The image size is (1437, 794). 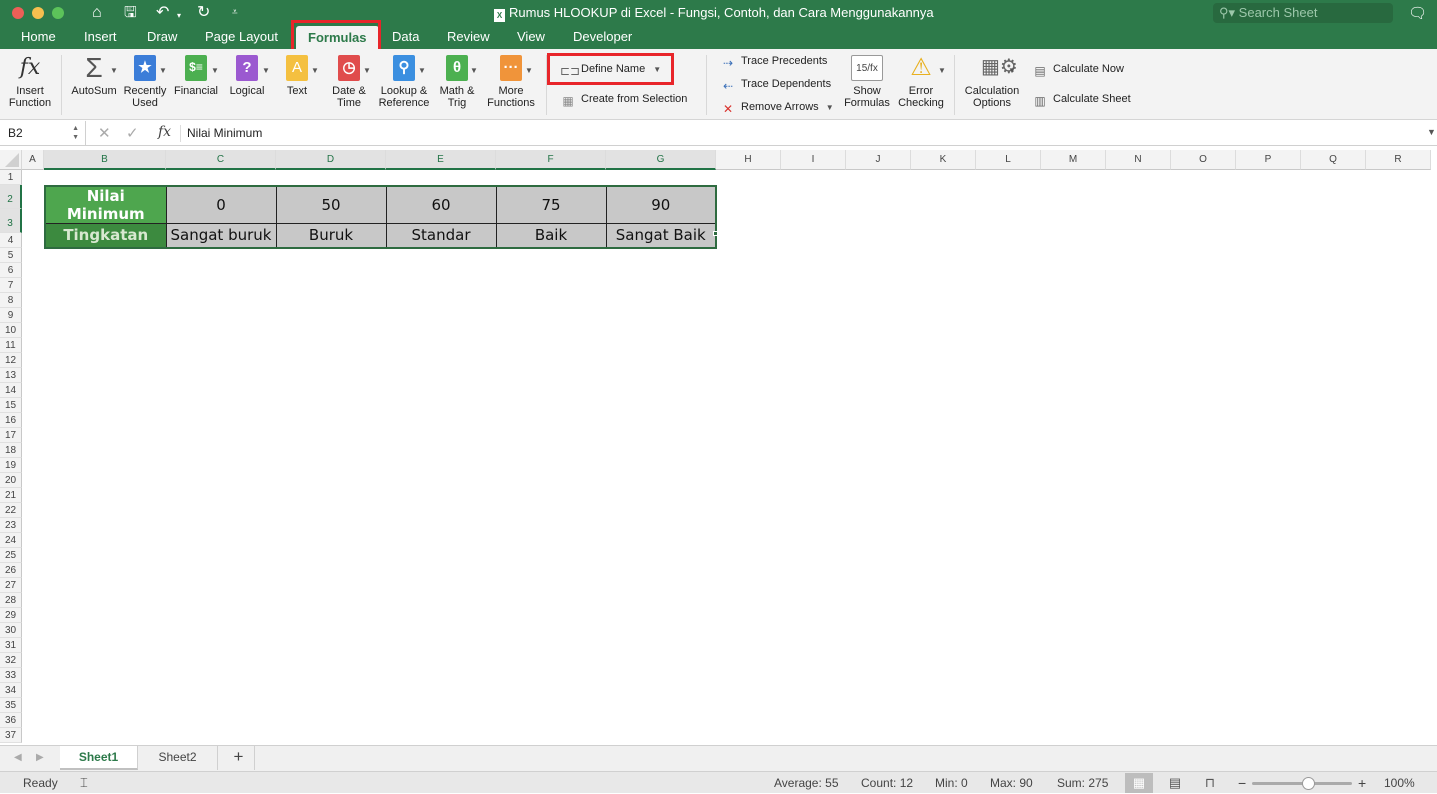 I want to click on zoom-slider, so click(x=1302, y=783).